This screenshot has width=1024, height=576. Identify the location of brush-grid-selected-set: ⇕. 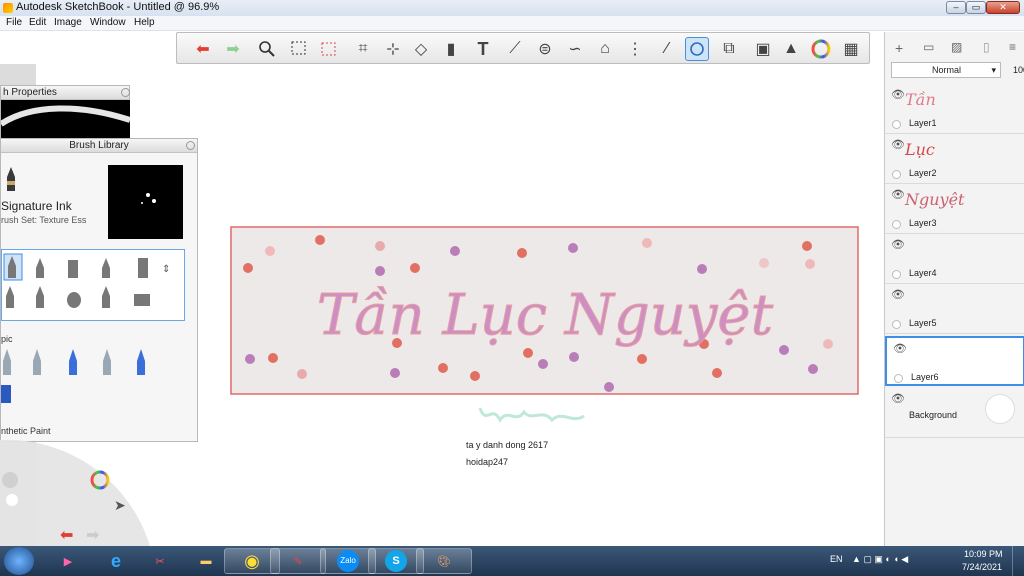
(93, 285).